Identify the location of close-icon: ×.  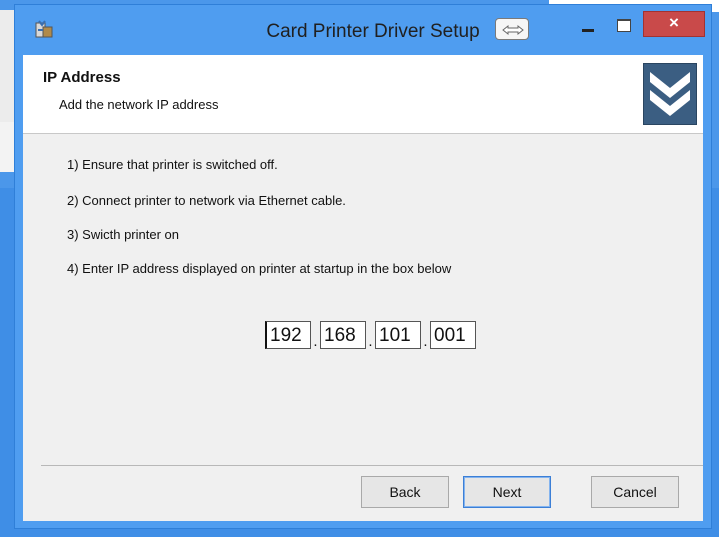
(674, 22).